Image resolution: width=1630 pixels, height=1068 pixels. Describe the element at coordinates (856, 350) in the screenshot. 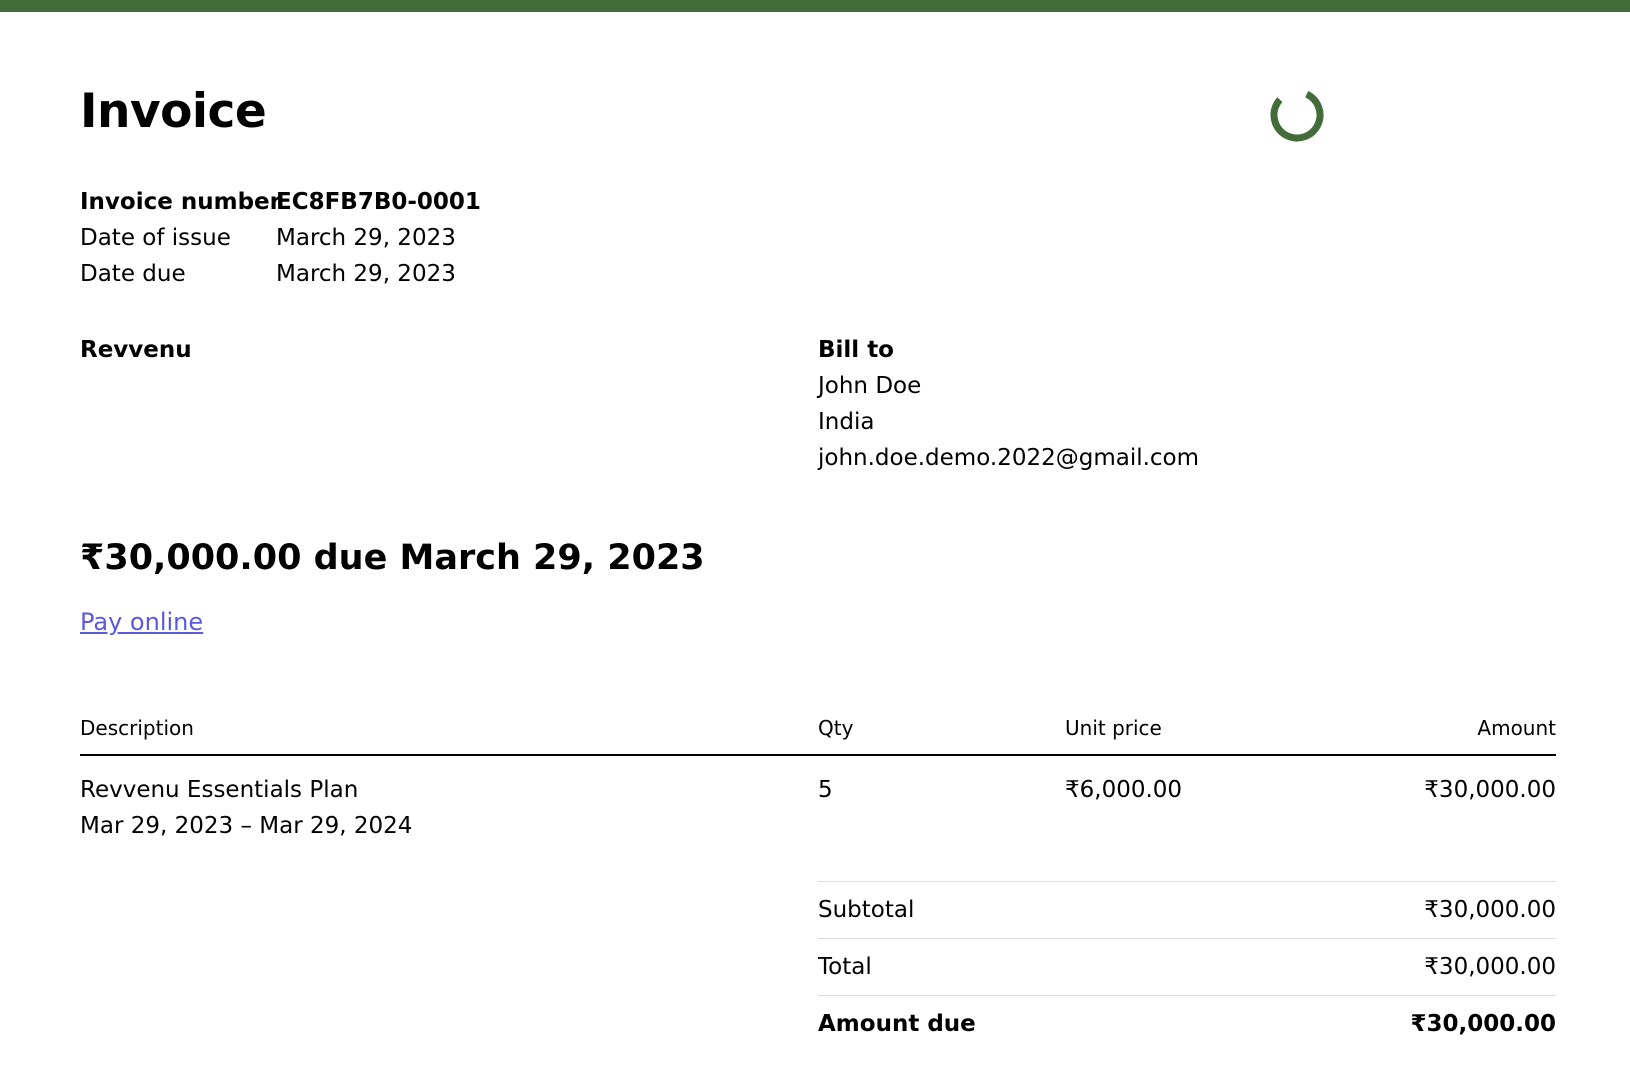

I see `bill-to-heading: Bill to` at that location.